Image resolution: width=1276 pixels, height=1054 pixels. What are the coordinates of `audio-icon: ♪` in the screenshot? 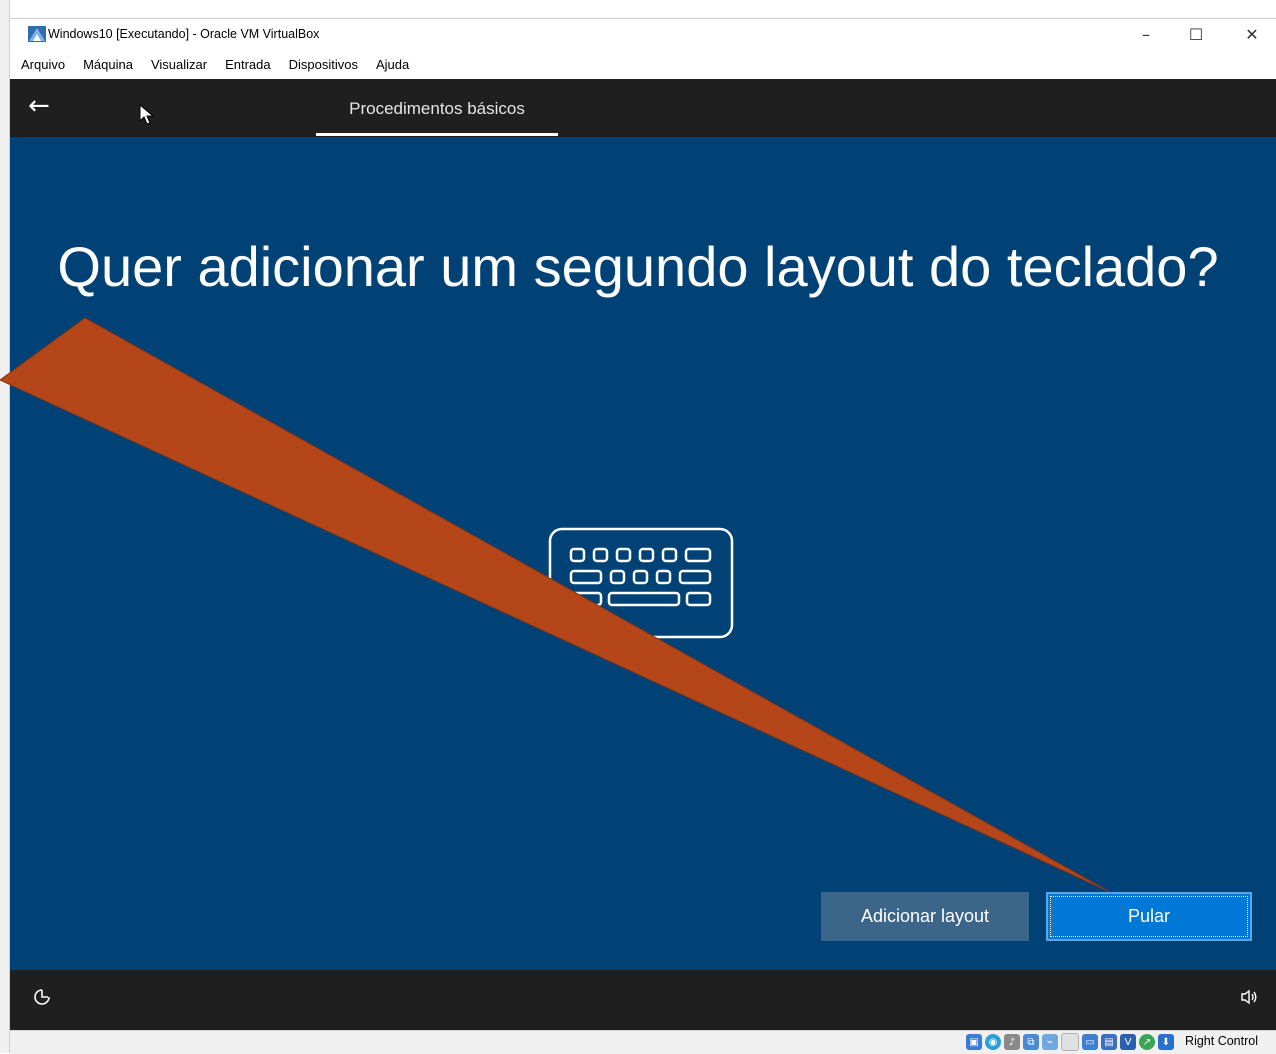 It's located at (1012, 1042).